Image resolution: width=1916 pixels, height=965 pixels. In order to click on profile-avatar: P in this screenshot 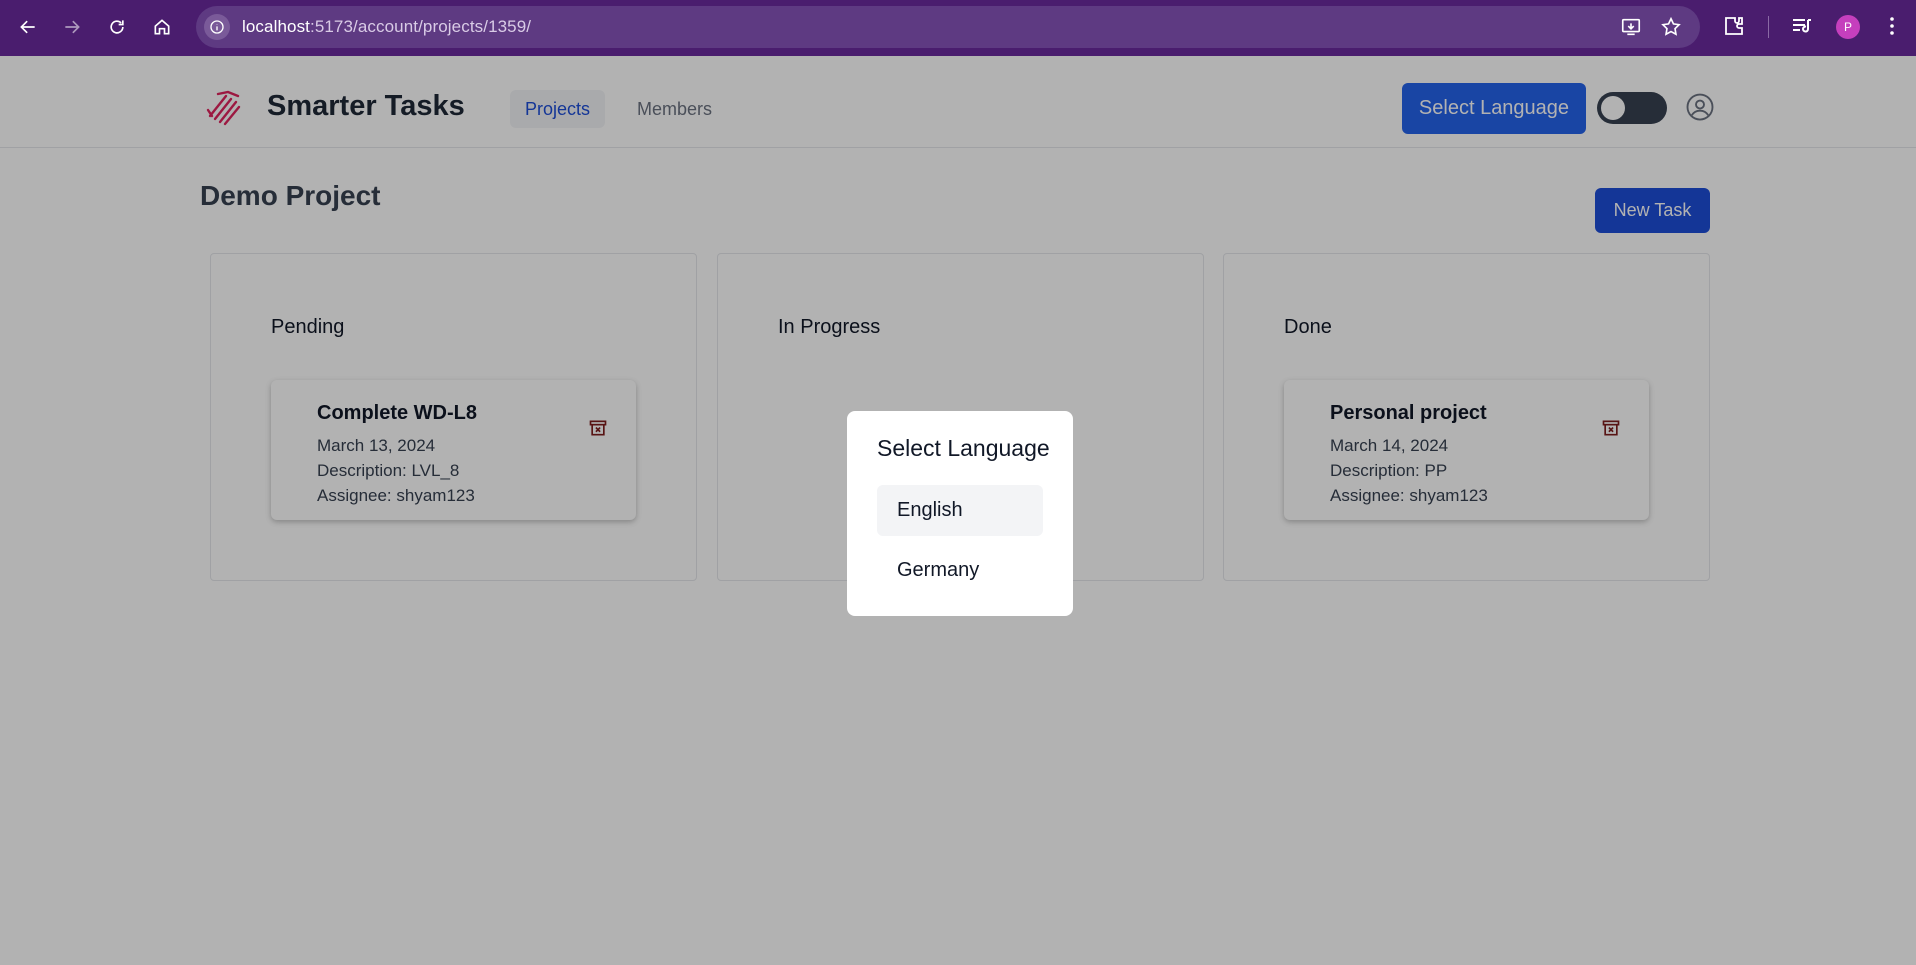, I will do `click(1848, 27)`.